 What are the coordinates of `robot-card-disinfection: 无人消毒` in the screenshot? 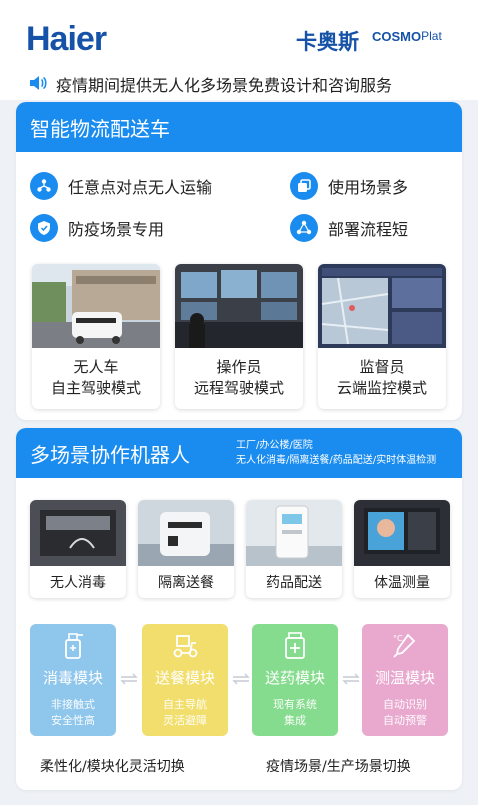 It's located at (78, 549).